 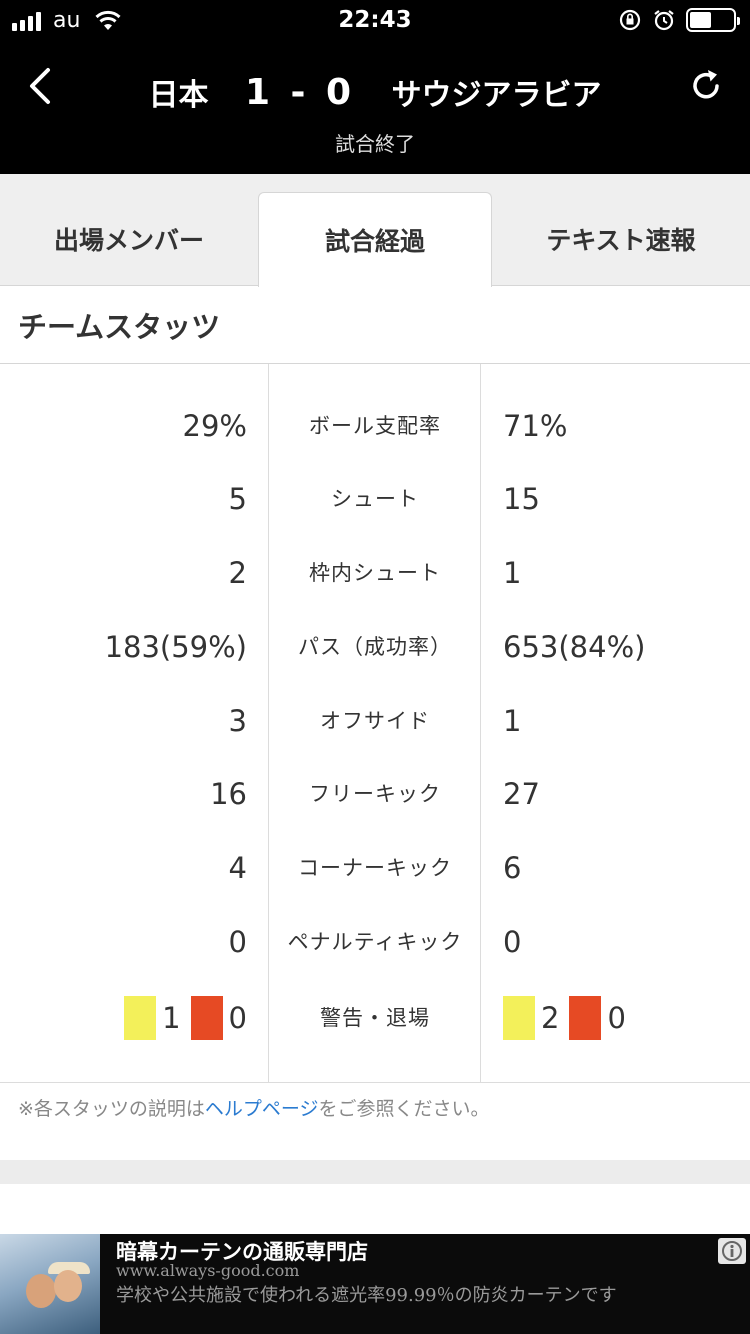 I want to click on stat-label: パス（成功率）, so click(x=375, y=647).